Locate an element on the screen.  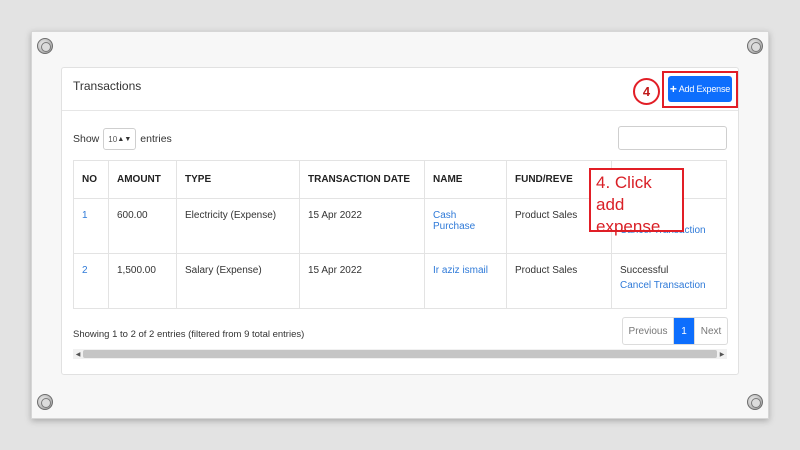
scroll-left-icon: ◀ is located at coordinates (78, 354).